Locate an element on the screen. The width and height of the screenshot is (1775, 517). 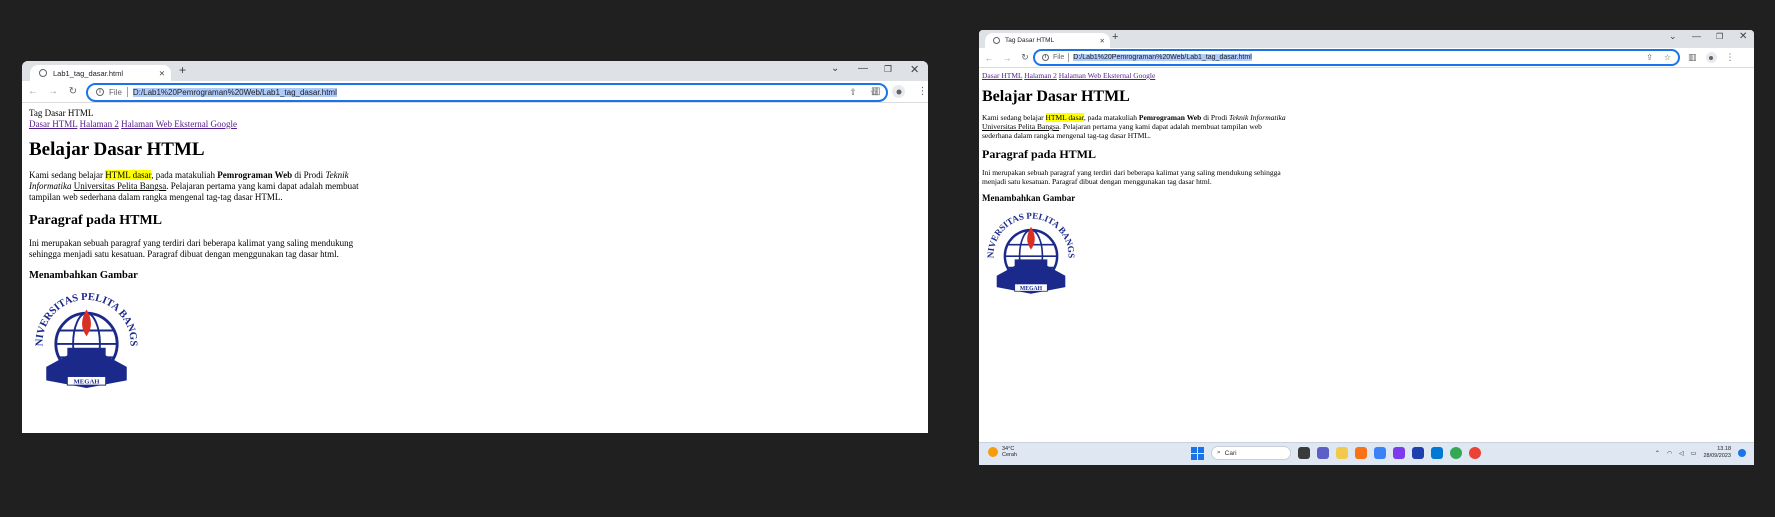
weather-condition: Cerah is located at coordinates (1009, 455).